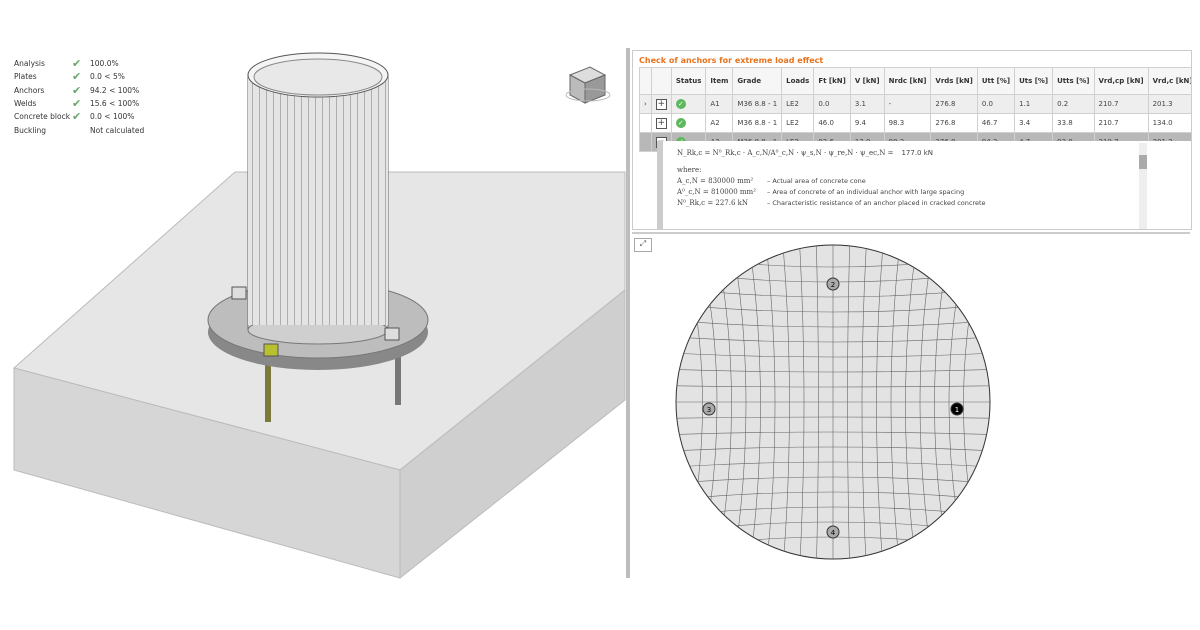  I want to click on fit-view-icon: ⤢, so click(643, 245).